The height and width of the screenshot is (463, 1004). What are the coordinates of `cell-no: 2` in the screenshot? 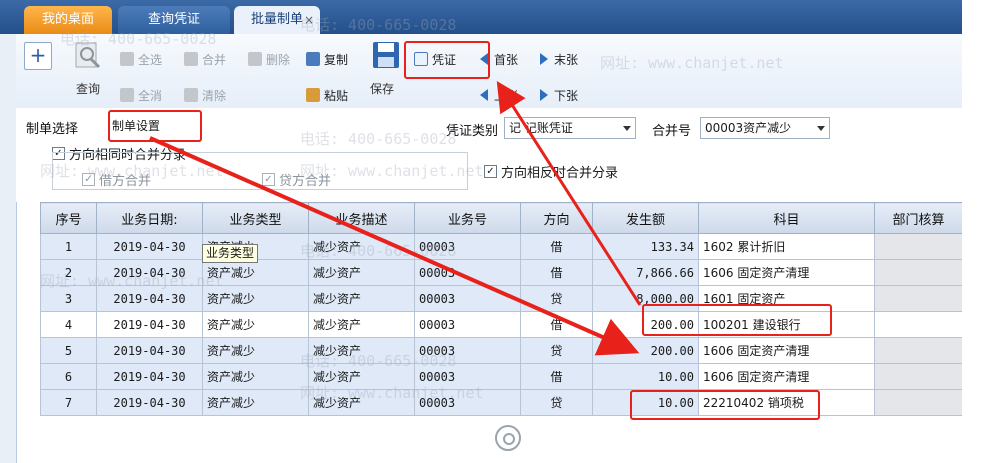 It's located at (68, 272).